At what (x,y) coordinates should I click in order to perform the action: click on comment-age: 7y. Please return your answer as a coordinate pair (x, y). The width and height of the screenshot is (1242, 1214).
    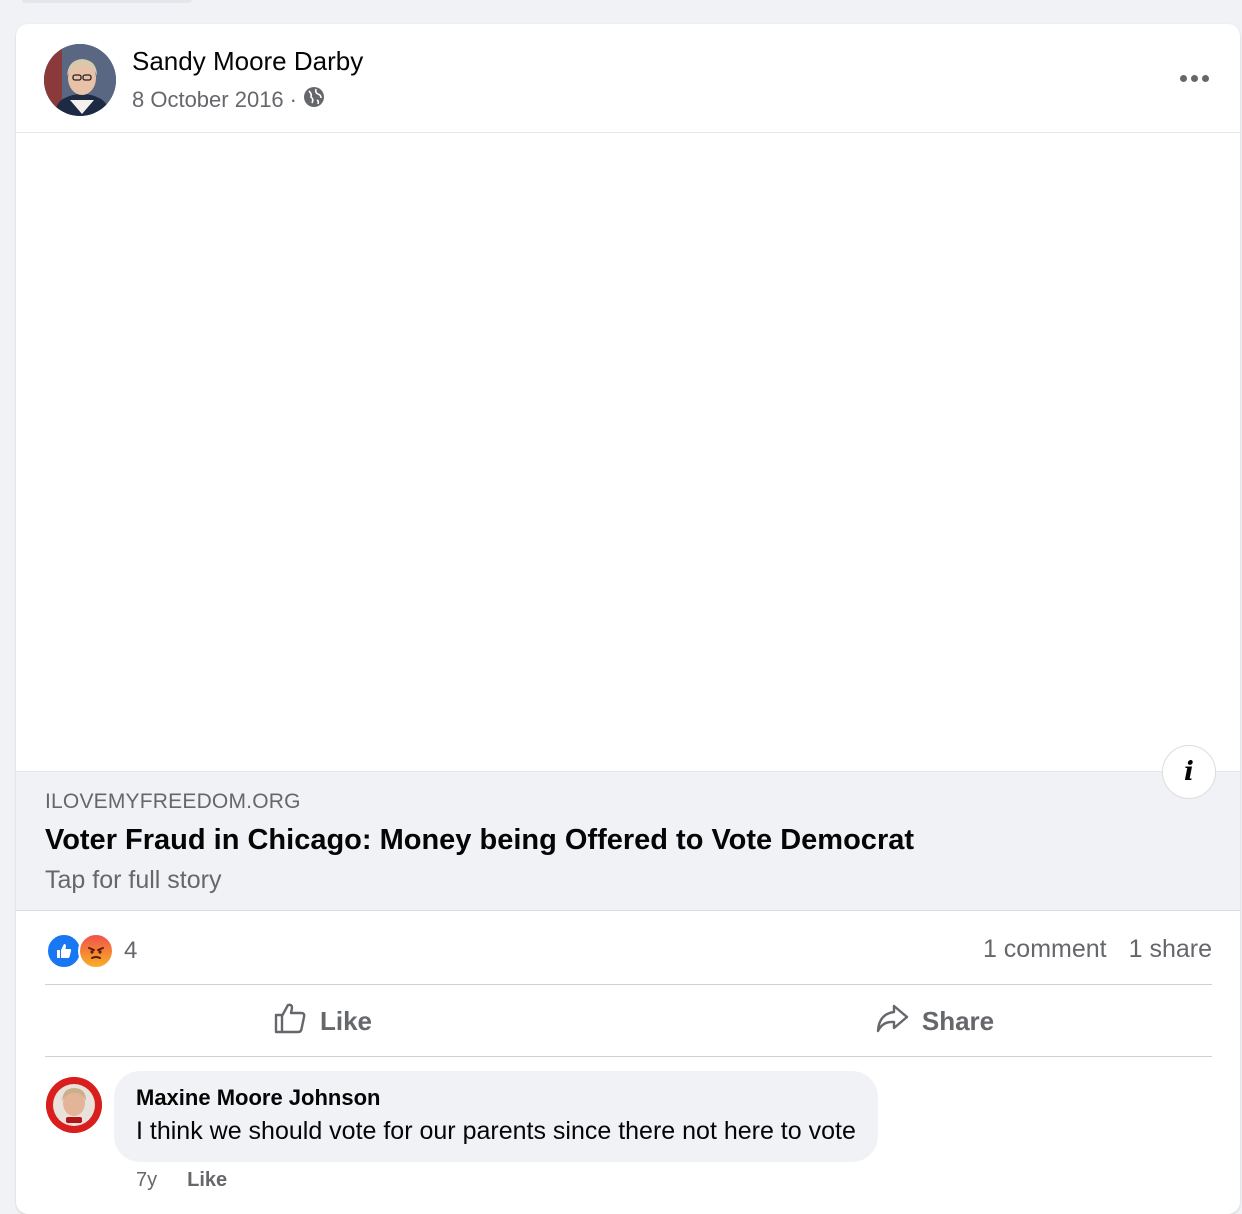
    Looking at the image, I should click on (146, 1180).